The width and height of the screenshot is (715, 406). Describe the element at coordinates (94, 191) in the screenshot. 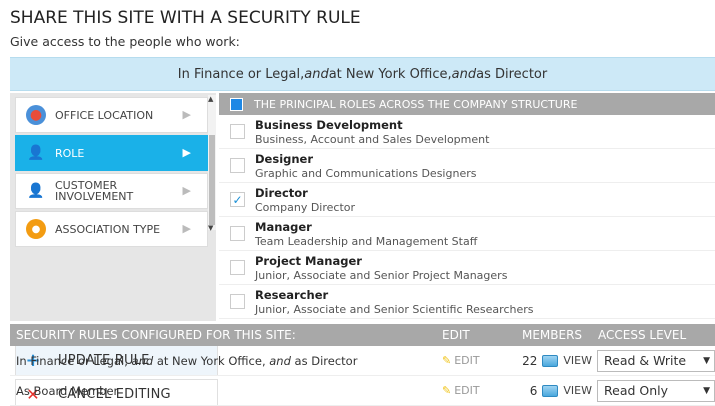

I see `criteria-label: CUSTOMER INVOLVEMENT` at that location.